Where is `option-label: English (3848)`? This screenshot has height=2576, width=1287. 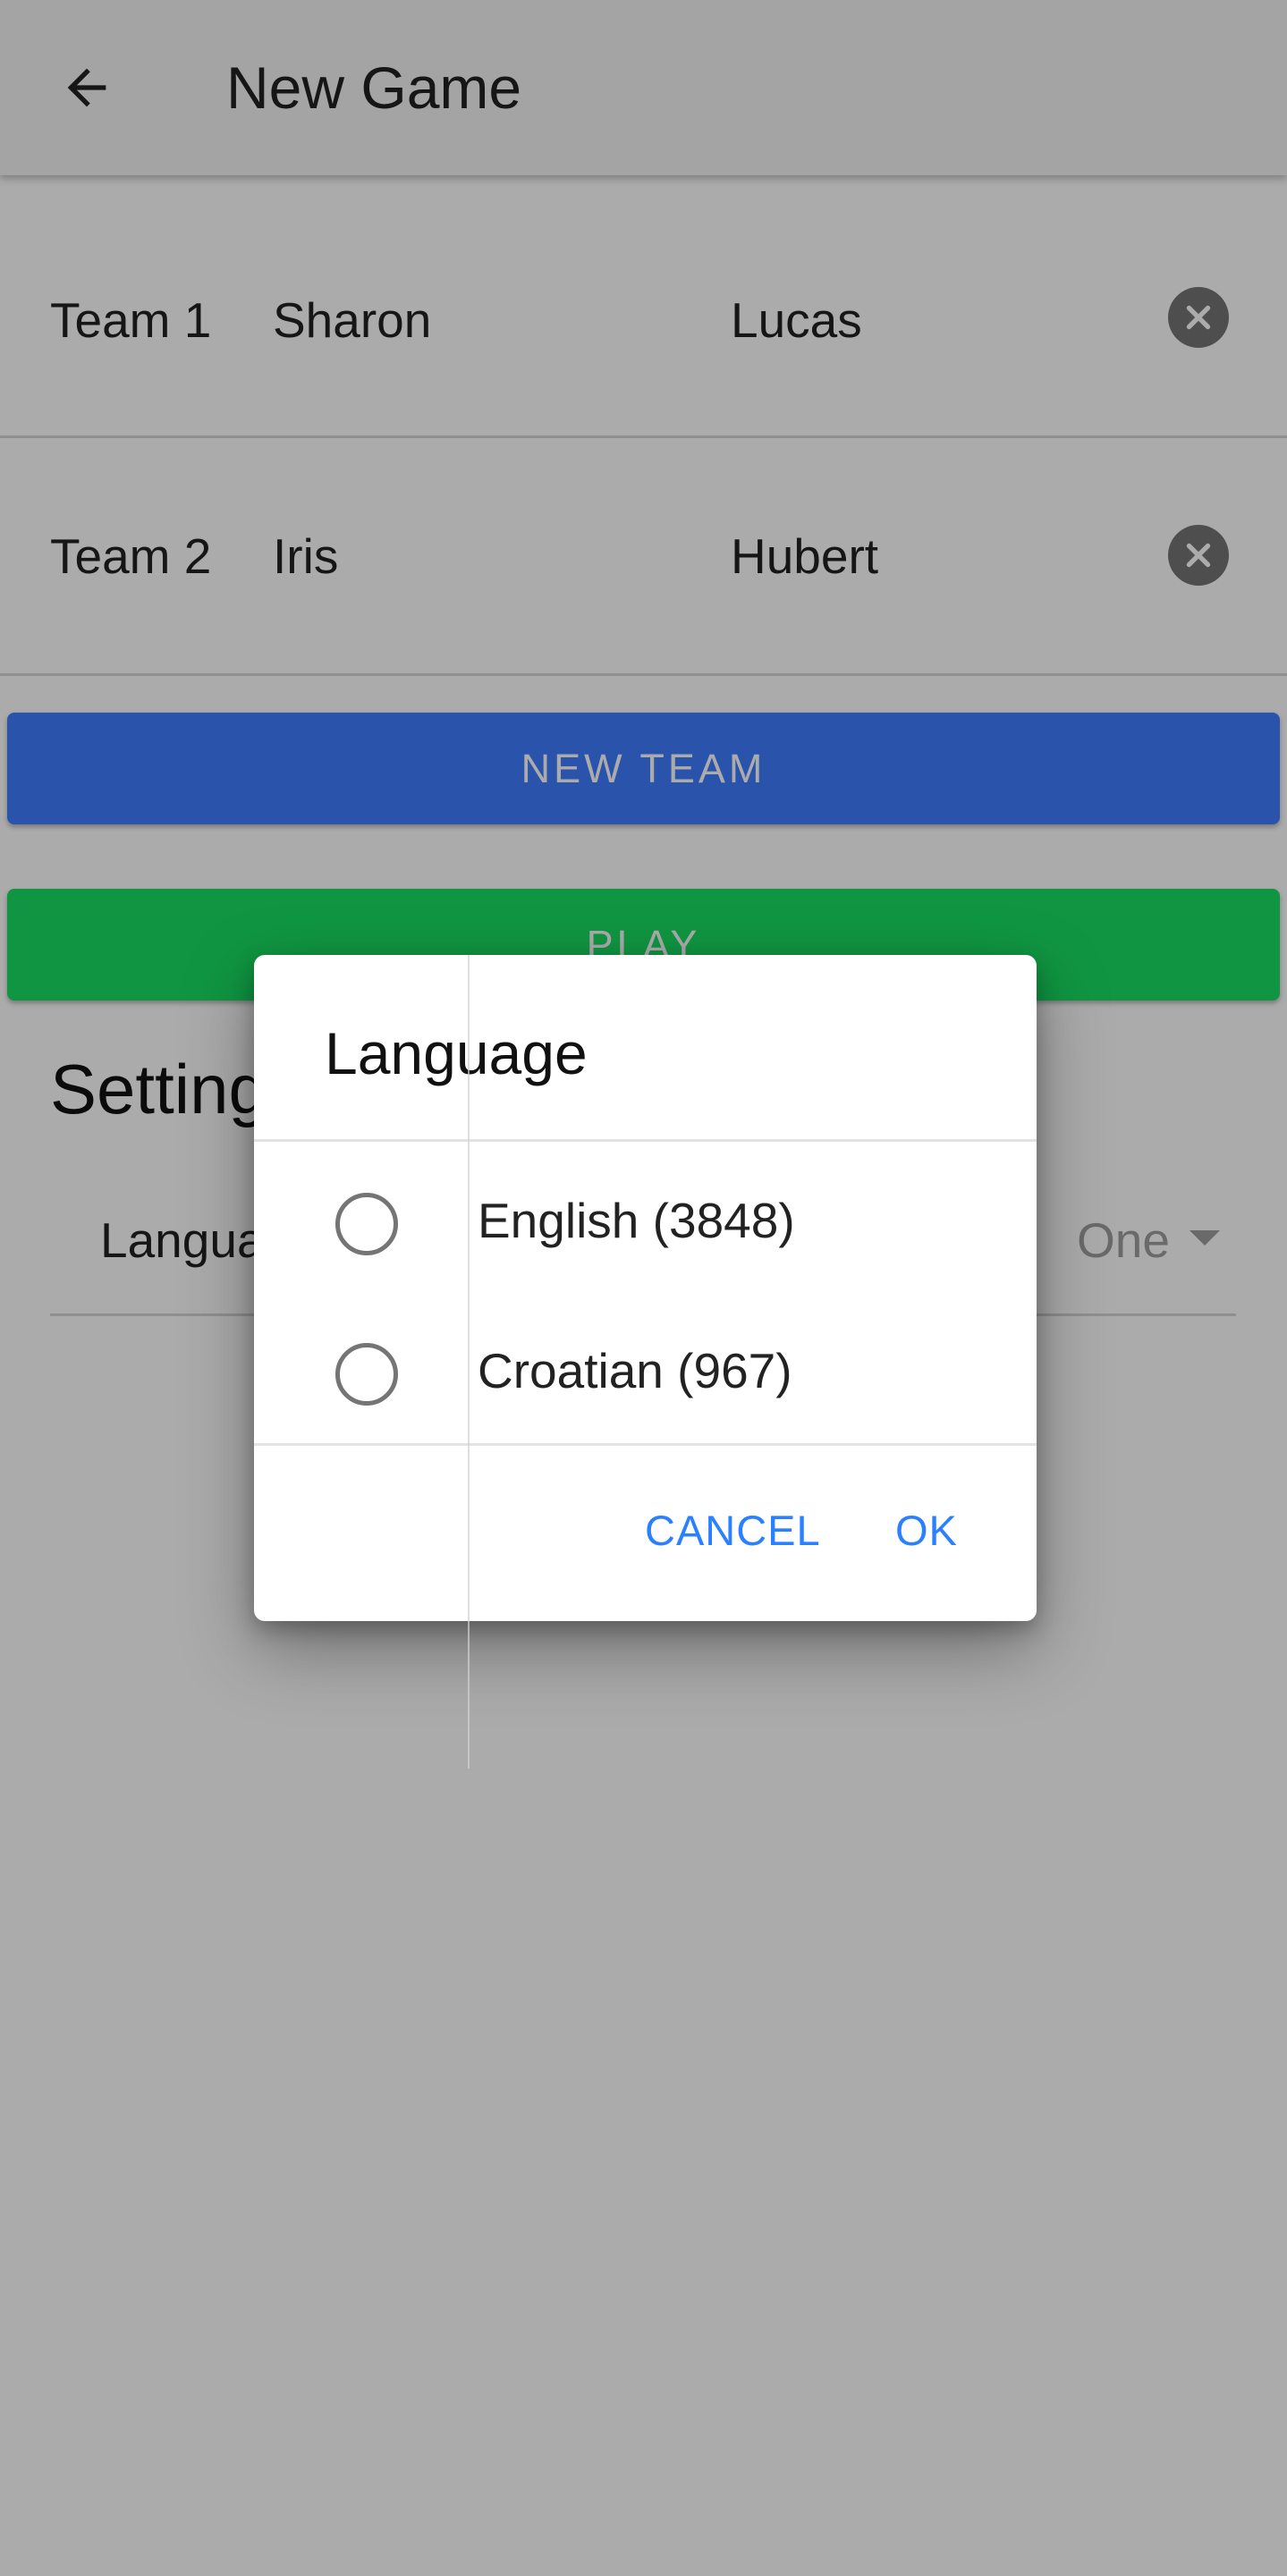
option-label: English (3848) is located at coordinates (636, 1220).